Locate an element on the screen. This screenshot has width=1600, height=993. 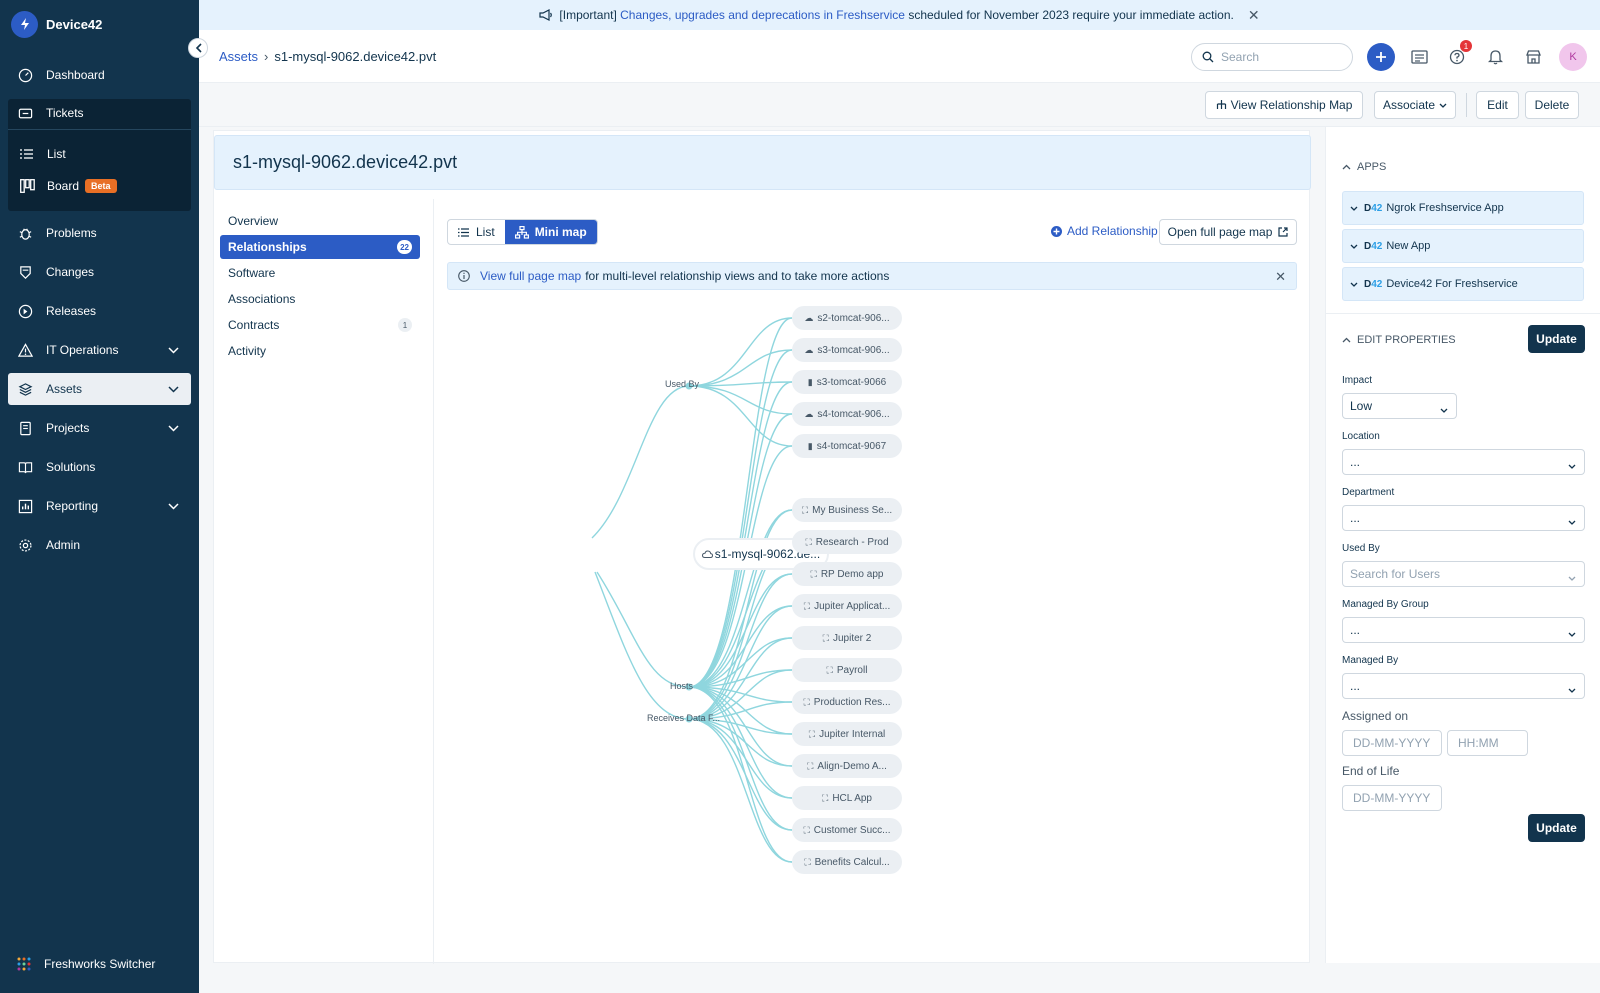
freshworks-switcher: Freshworks Switcher is located at coordinates (86, 964).